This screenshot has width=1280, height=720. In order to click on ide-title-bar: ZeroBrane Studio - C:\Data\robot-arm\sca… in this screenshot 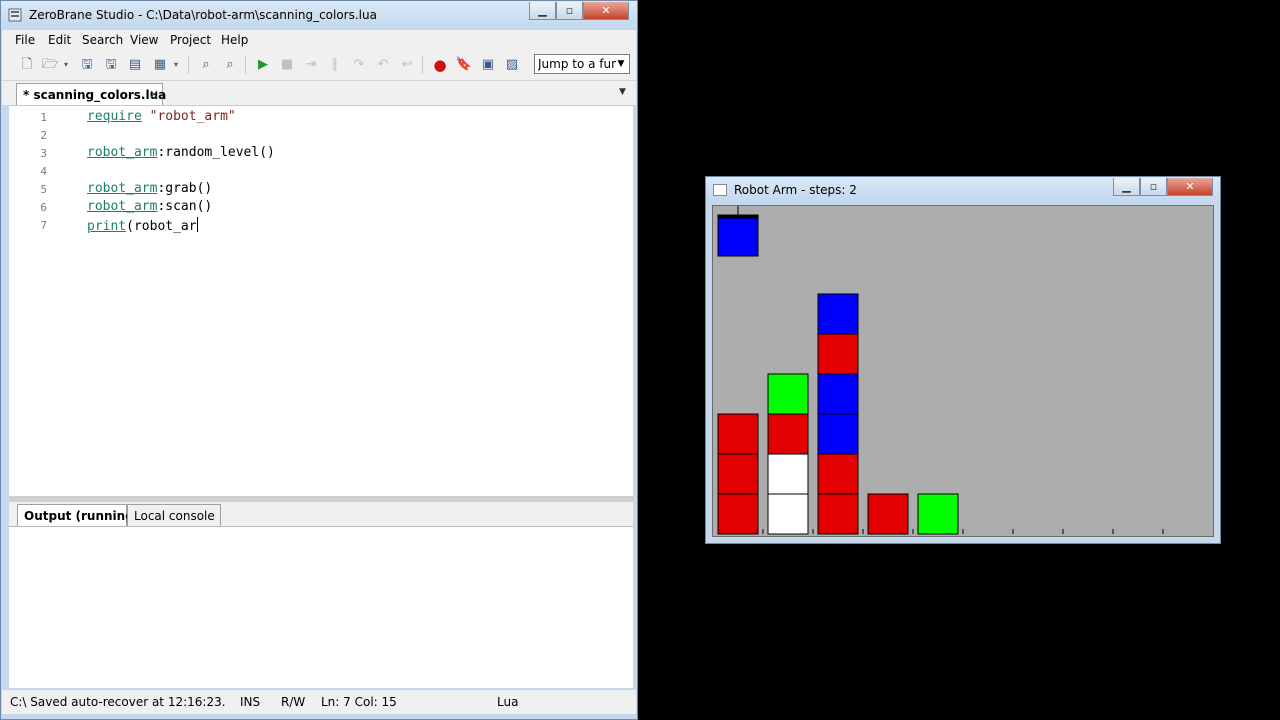, I will do `click(319, 15)`.